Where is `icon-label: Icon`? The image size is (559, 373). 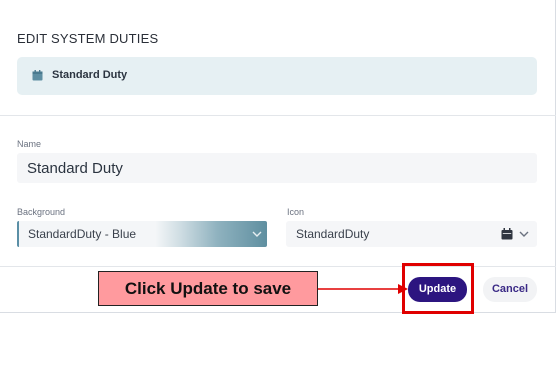
icon-label: Icon is located at coordinates (296, 212).